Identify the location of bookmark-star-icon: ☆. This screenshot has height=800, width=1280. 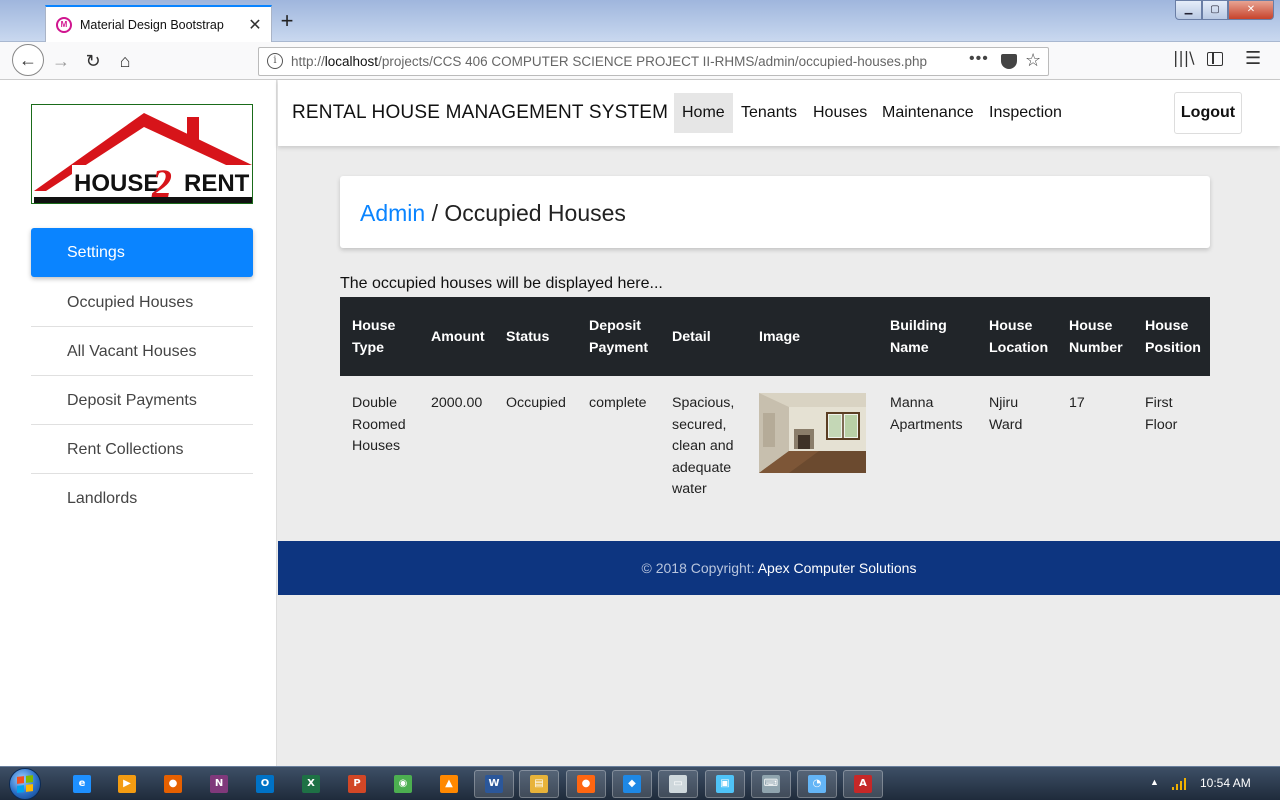
(1033, 60).